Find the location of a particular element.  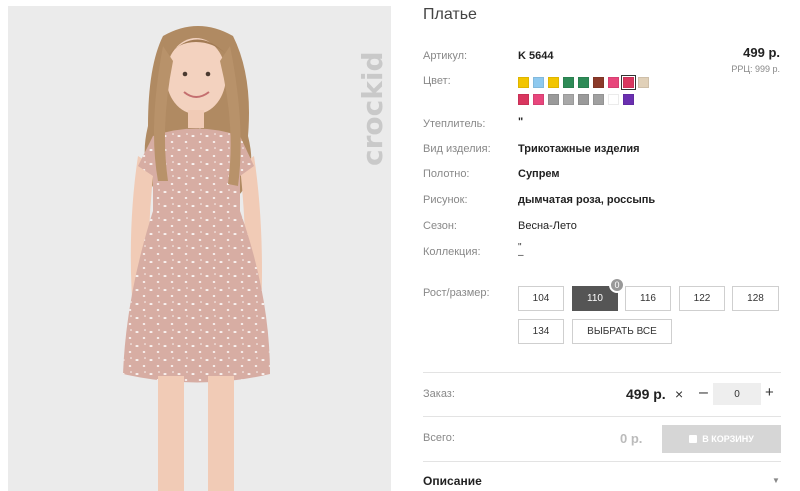

size-option-104: 104 is located at coordinates (541, 298).